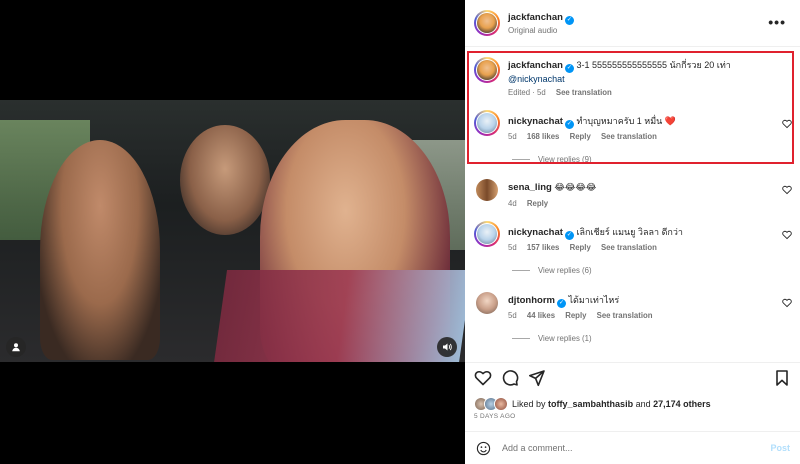 This screenshot has height=464, width=800. Describe the element at coordinates (501, 404) in the screenshot. I see `liker-avatar` at that location.